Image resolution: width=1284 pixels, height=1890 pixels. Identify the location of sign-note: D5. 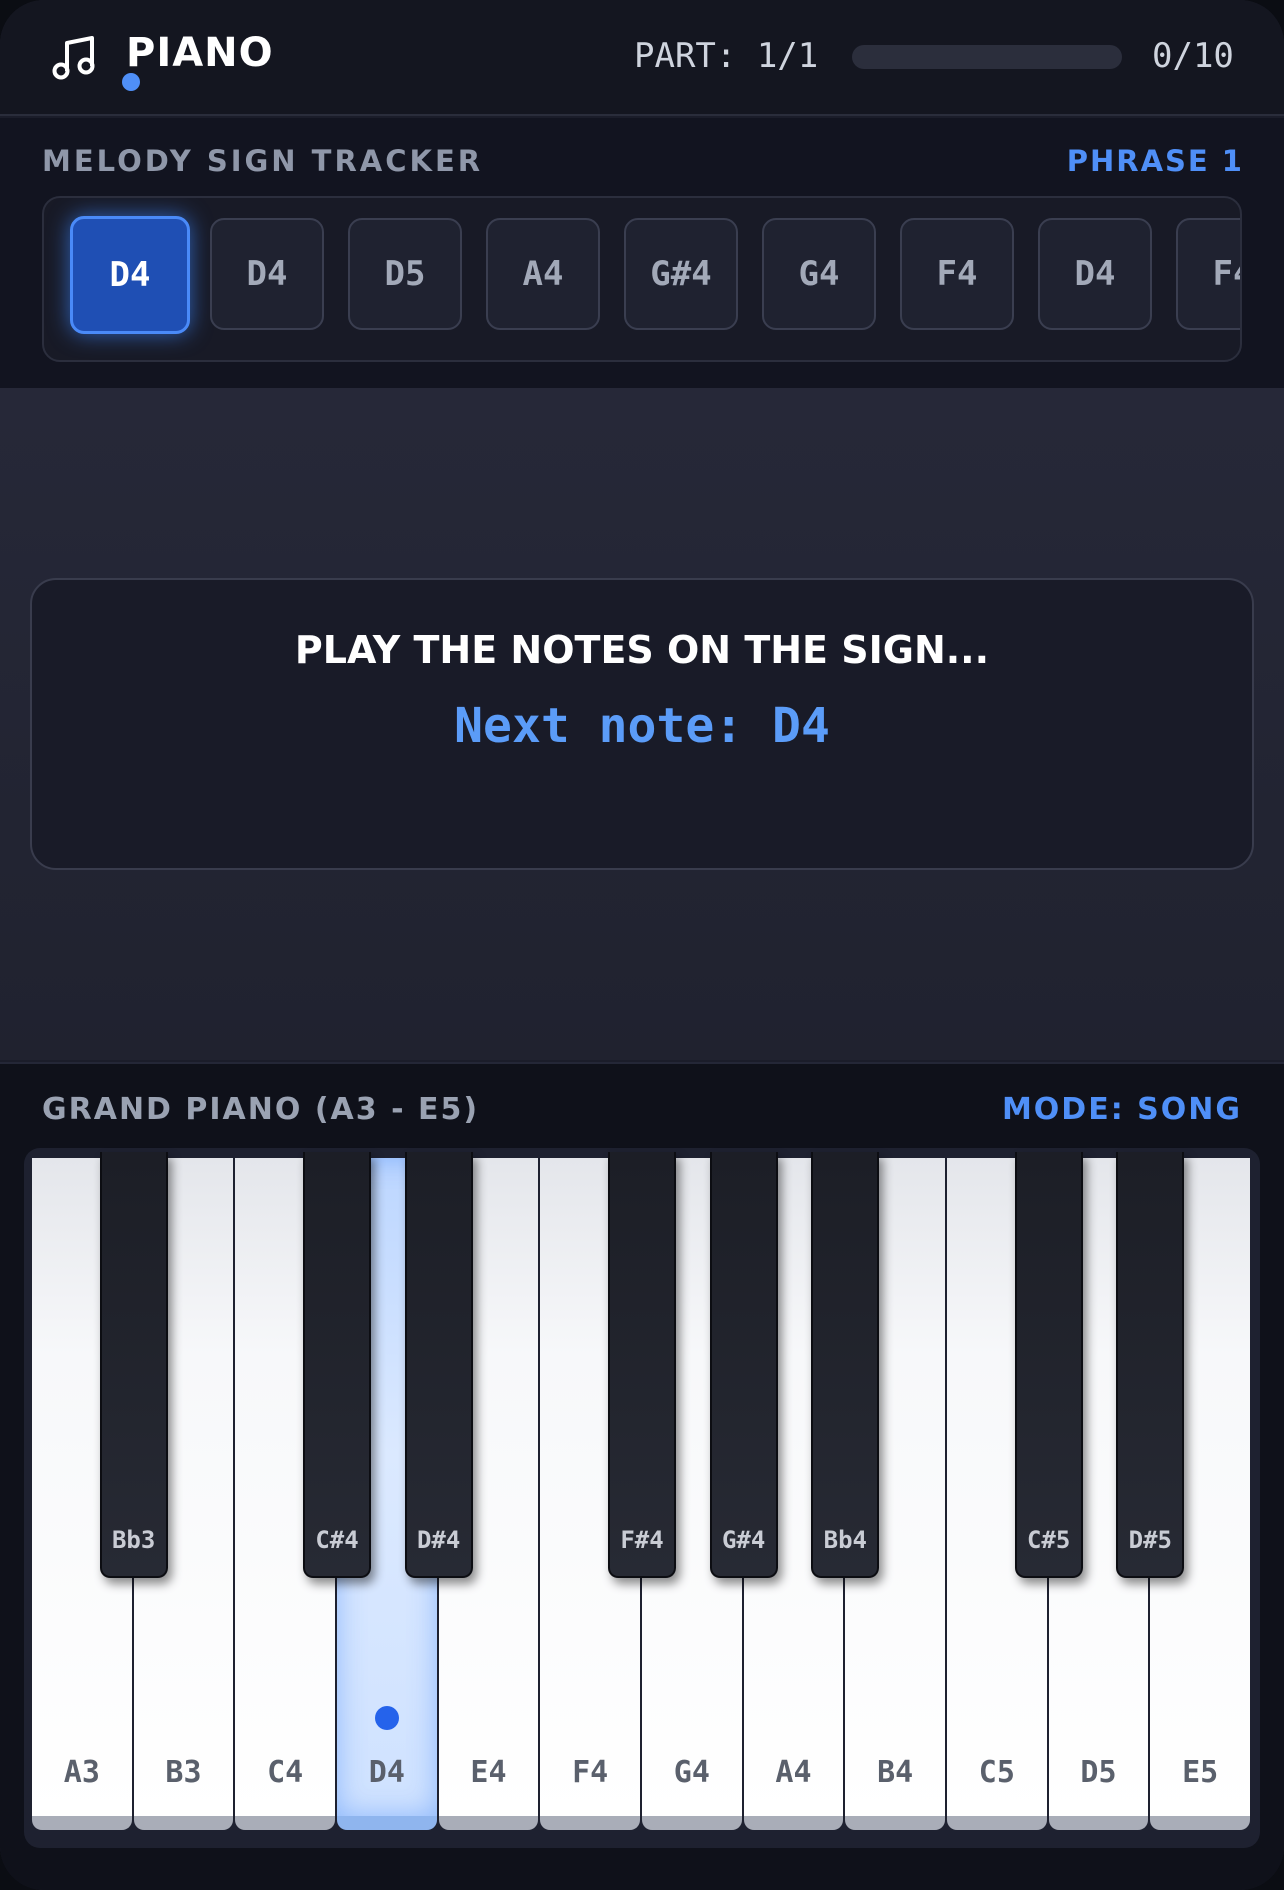
(405, 274).